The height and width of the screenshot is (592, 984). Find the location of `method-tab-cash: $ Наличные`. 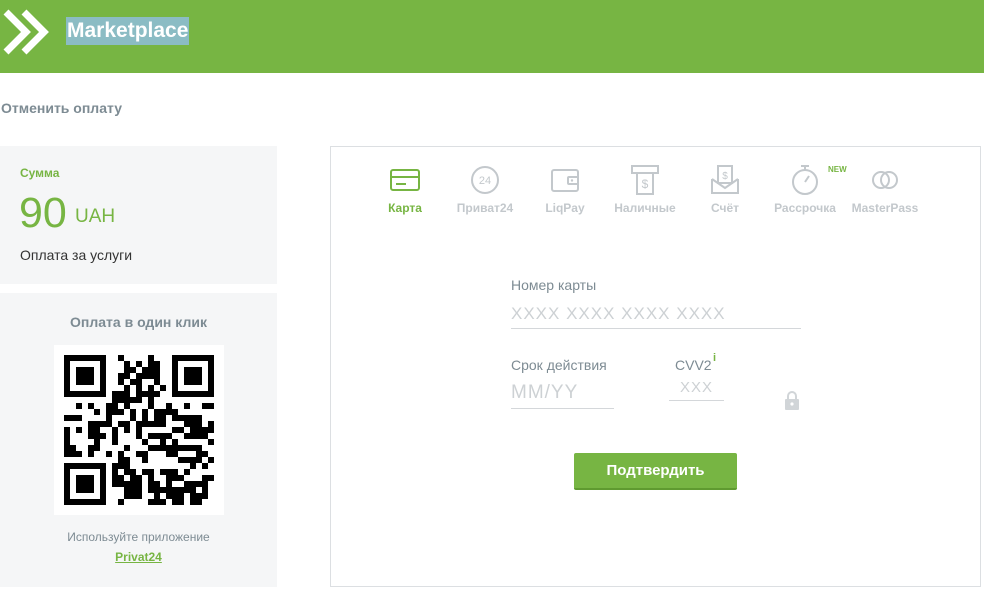

method-tab-cash: $ Наличные is located at coordinates (645, 189).